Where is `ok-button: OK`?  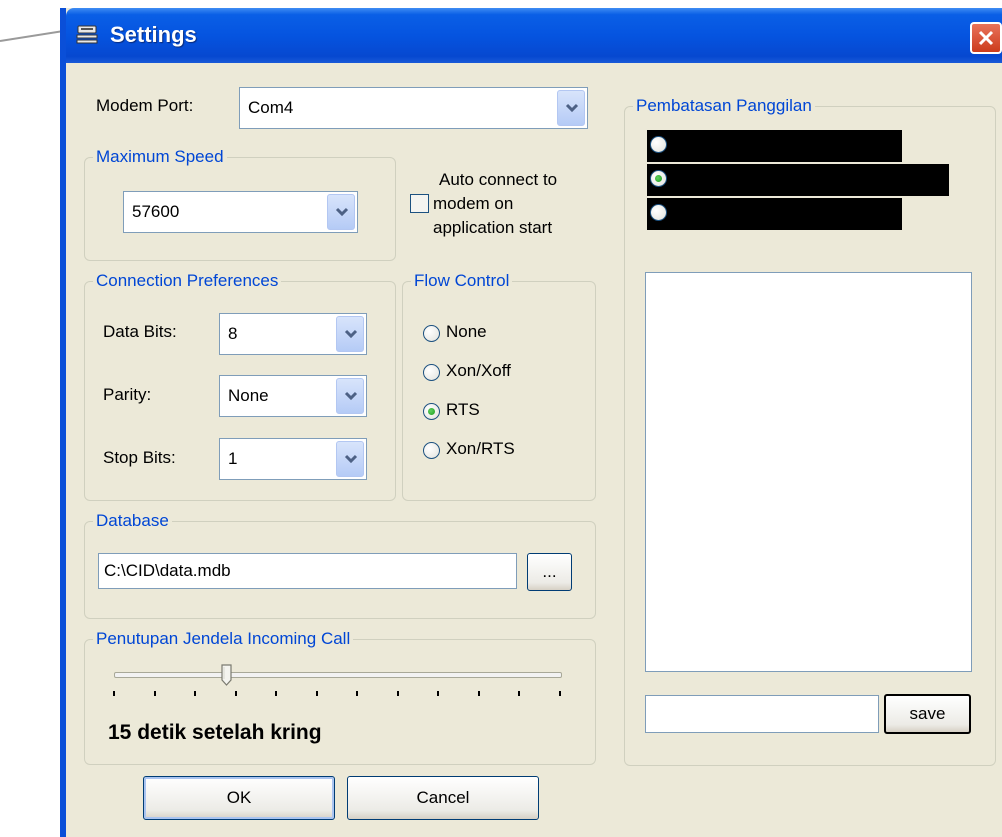 ok-button: OK is located at coordinates (239, 798).